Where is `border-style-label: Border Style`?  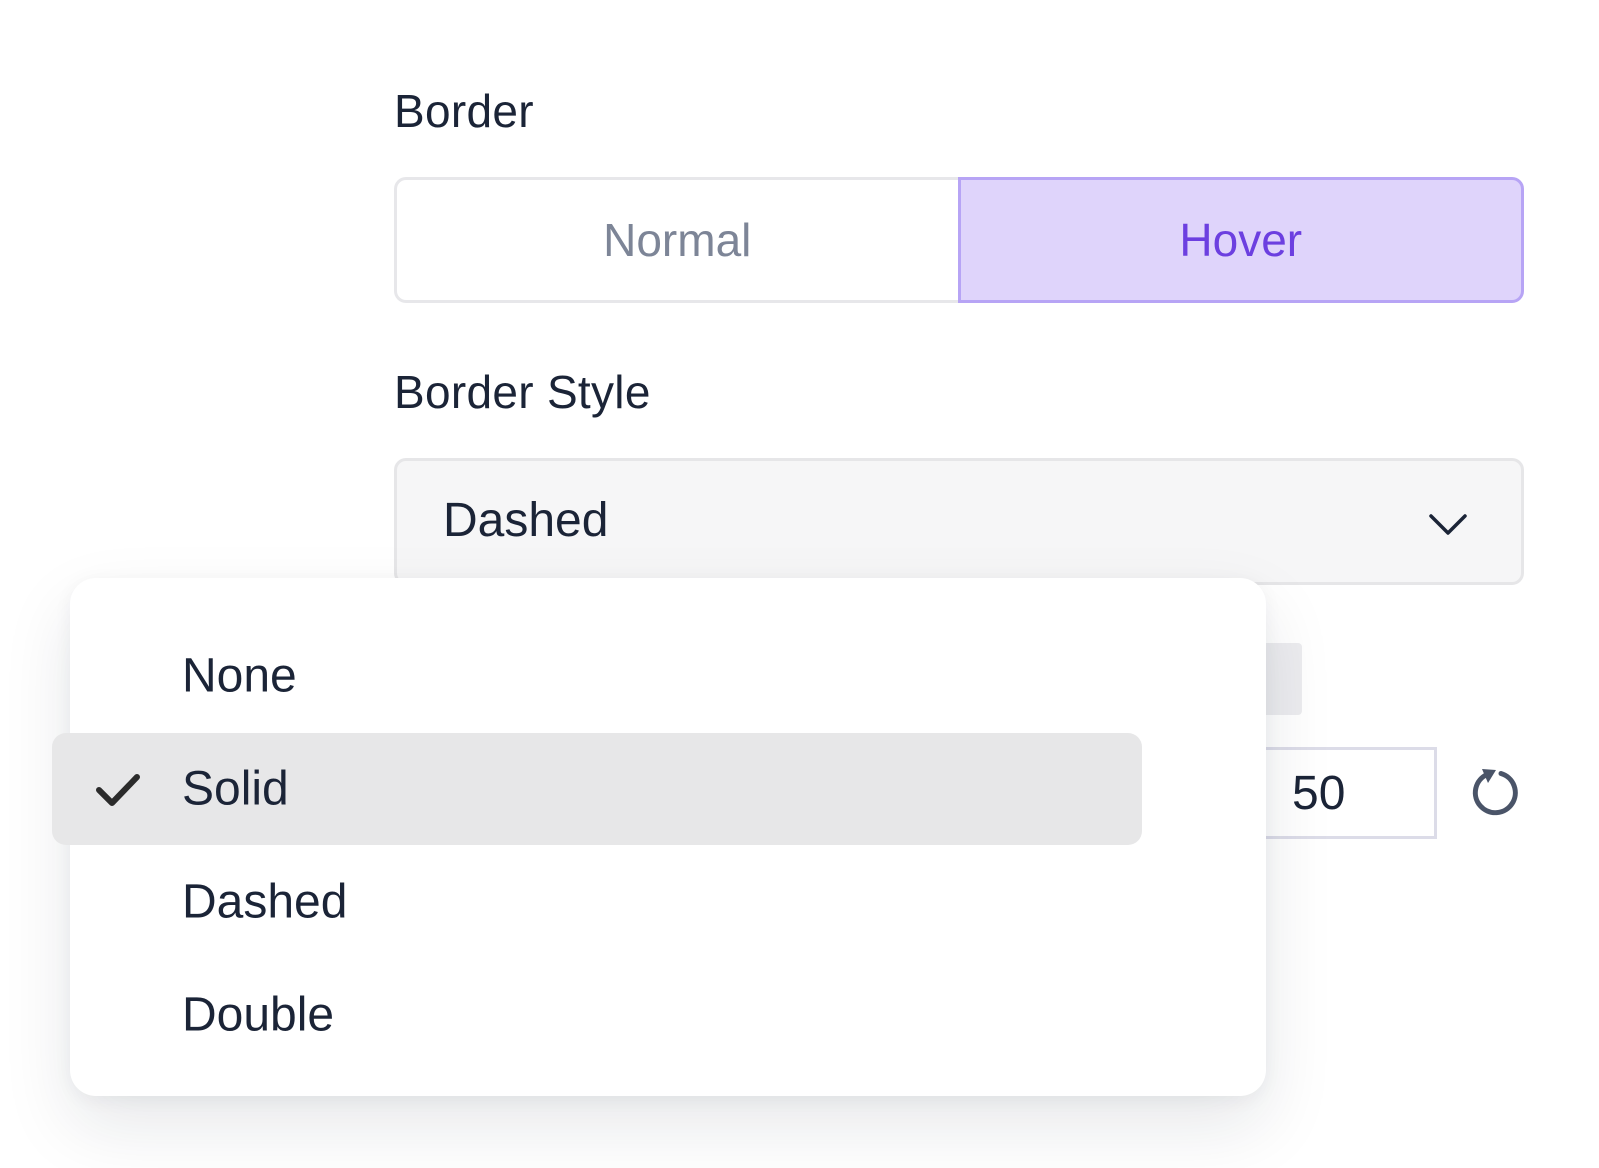
border-style-label: Border Style is located at coordinates (522, 392).